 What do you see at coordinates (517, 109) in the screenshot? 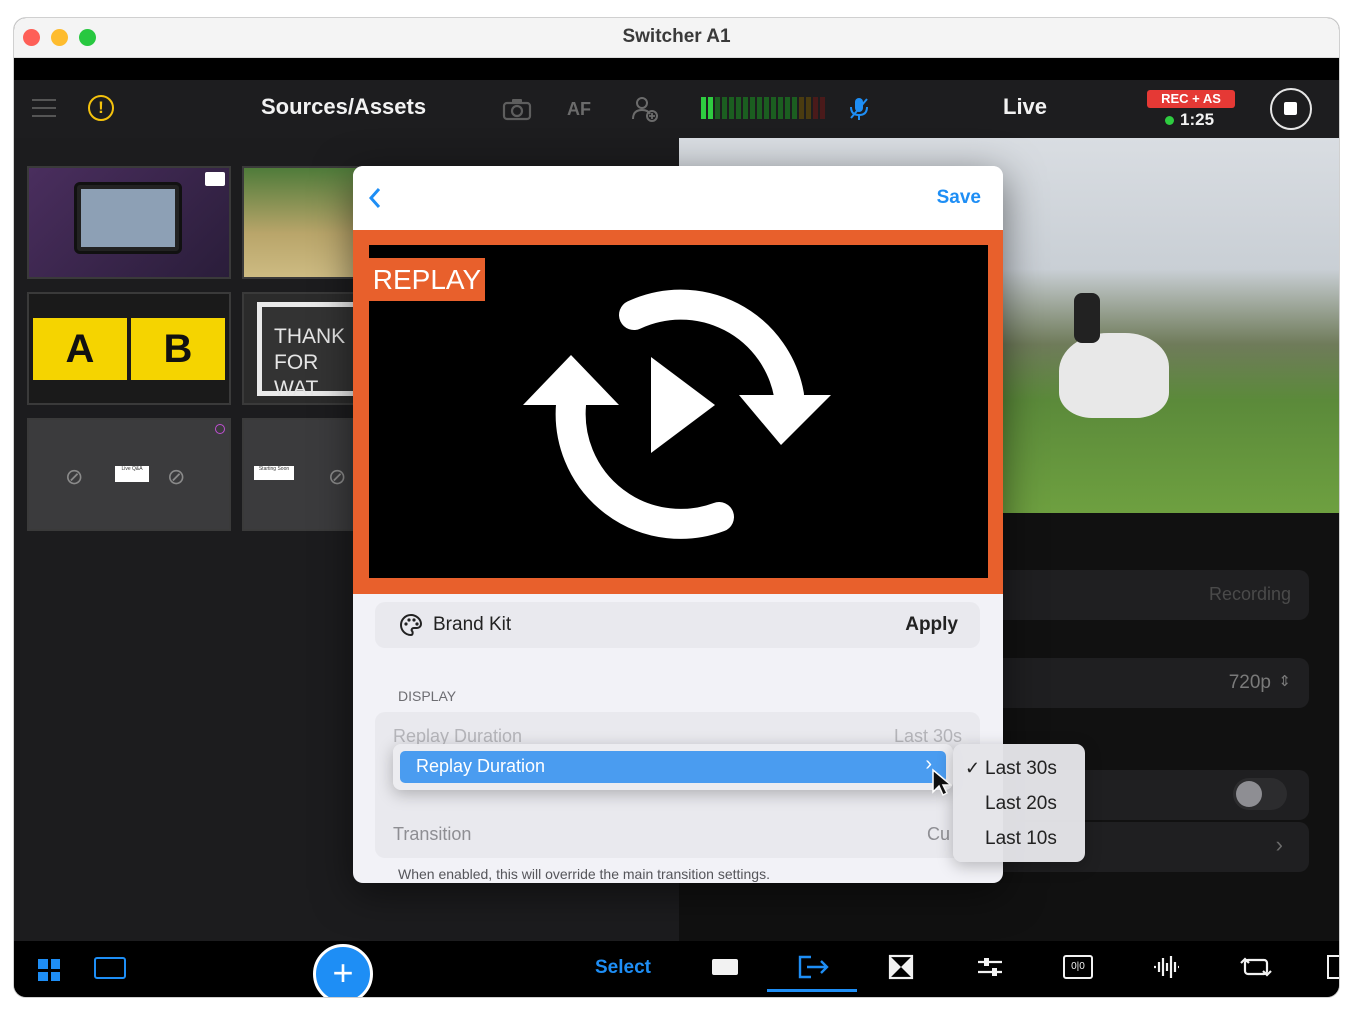
I see `camera-icon` at bounding box center [517, 109].